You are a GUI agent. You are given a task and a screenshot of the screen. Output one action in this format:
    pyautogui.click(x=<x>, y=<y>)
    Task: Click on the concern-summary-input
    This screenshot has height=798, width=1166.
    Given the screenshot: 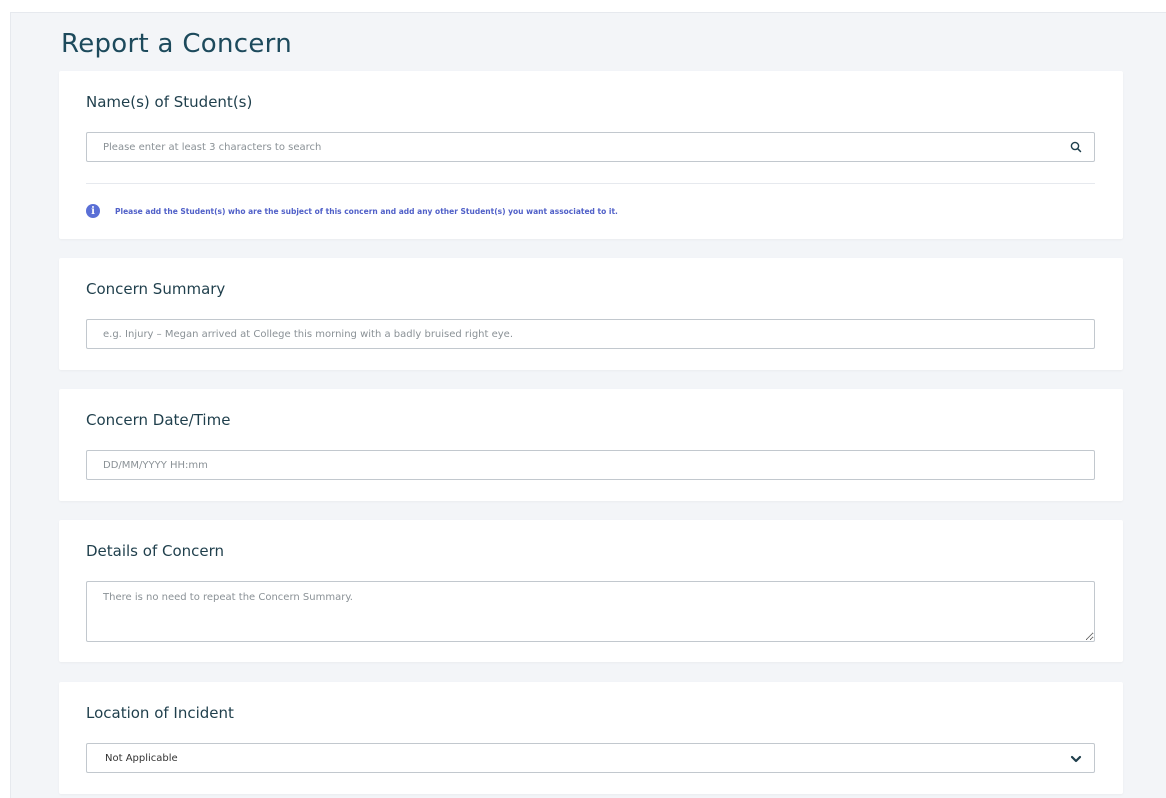 What is the action you would take?
    pyautogui.click(x=590, y=334)
    